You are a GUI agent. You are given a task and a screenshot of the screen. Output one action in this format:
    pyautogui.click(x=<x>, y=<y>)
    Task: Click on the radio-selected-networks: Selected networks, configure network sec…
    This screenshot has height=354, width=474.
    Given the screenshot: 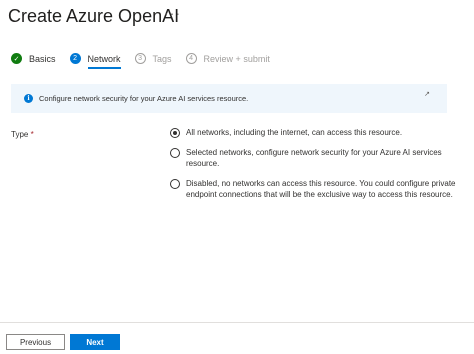 What is the action you would take?
    pyautogui.click(x=315, y=158)
    